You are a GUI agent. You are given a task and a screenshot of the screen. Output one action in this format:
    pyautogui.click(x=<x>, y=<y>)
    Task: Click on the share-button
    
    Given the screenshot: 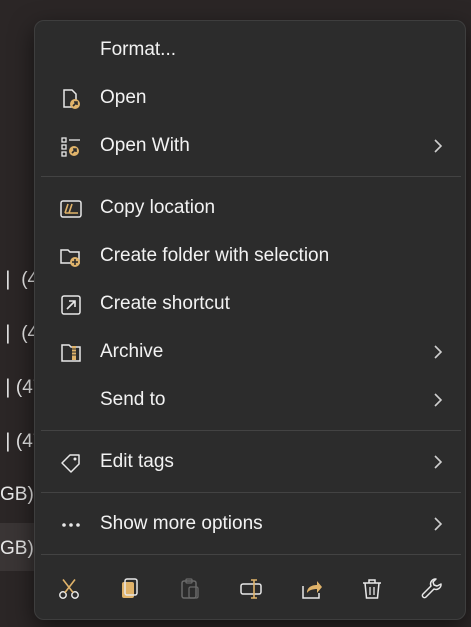 What is the action you would take?
    pyautogui.click(x=312, y=589)
    